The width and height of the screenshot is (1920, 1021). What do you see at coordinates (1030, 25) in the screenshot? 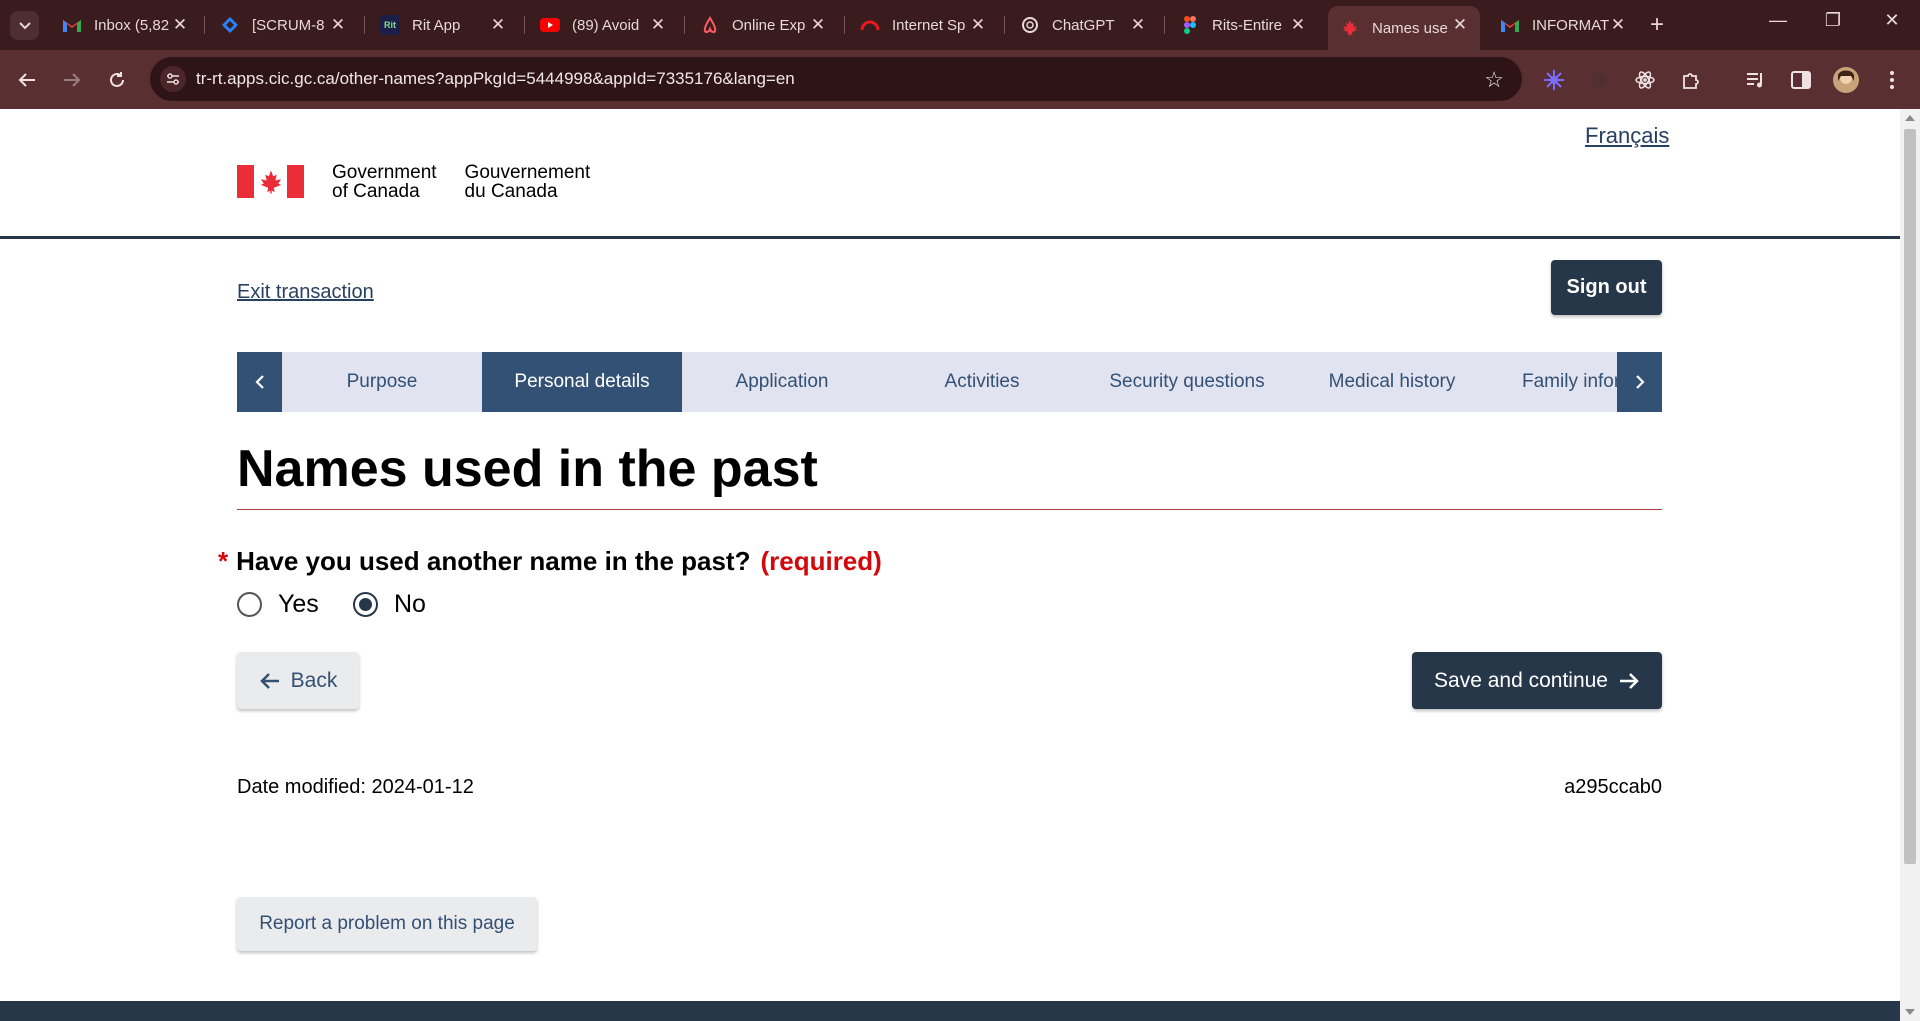
I see `chatgpt-icon` at bounding box center [1030, 25].